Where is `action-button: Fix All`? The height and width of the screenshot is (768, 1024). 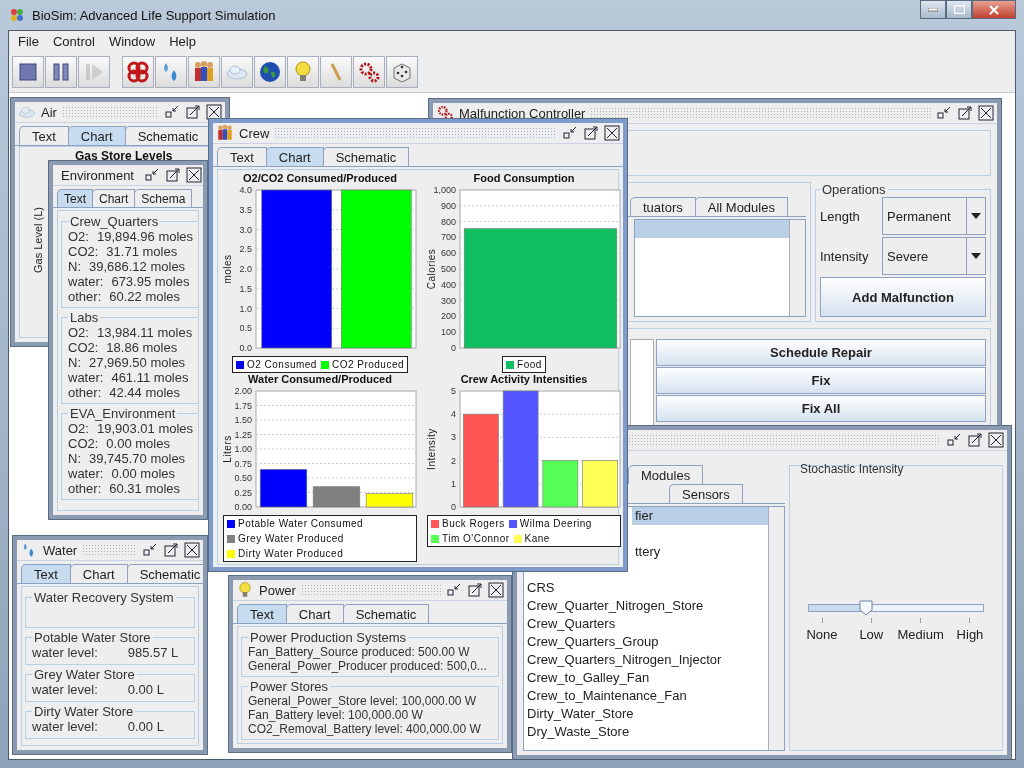 action-button: Fix All is located at coordinates (821, 408).